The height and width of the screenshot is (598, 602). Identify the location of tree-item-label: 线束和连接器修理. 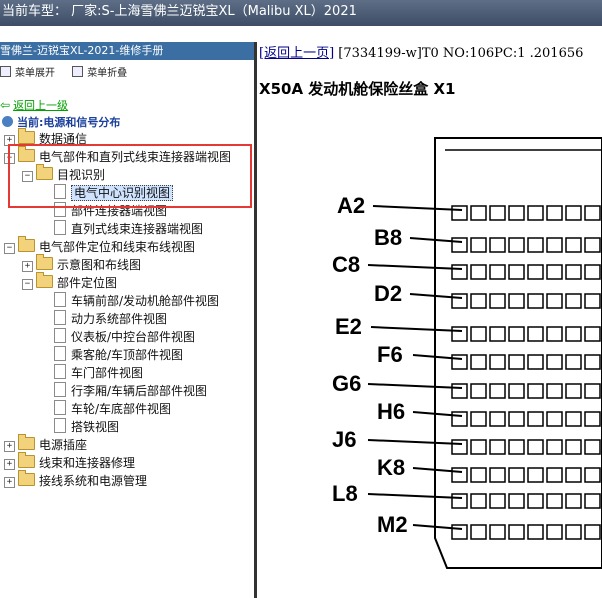
(87, 463).